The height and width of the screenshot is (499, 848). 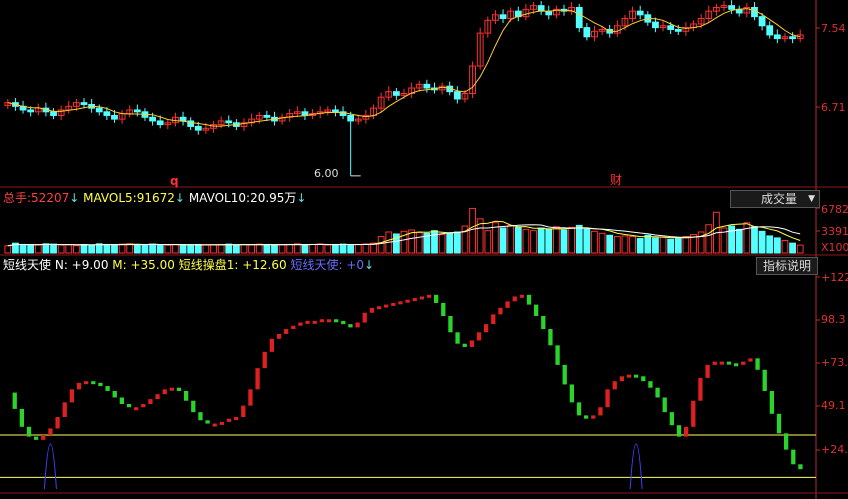 I want to click on indicator-name: 短线天使, so click(x=27, y=265).